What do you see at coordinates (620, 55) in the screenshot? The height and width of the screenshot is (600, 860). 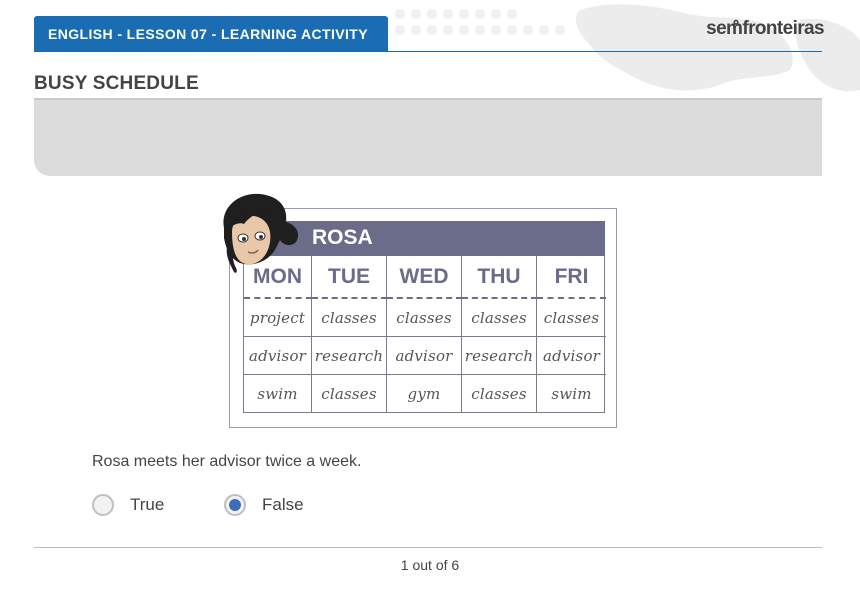 I see `world-map-background` at bounding box center [620, 55].